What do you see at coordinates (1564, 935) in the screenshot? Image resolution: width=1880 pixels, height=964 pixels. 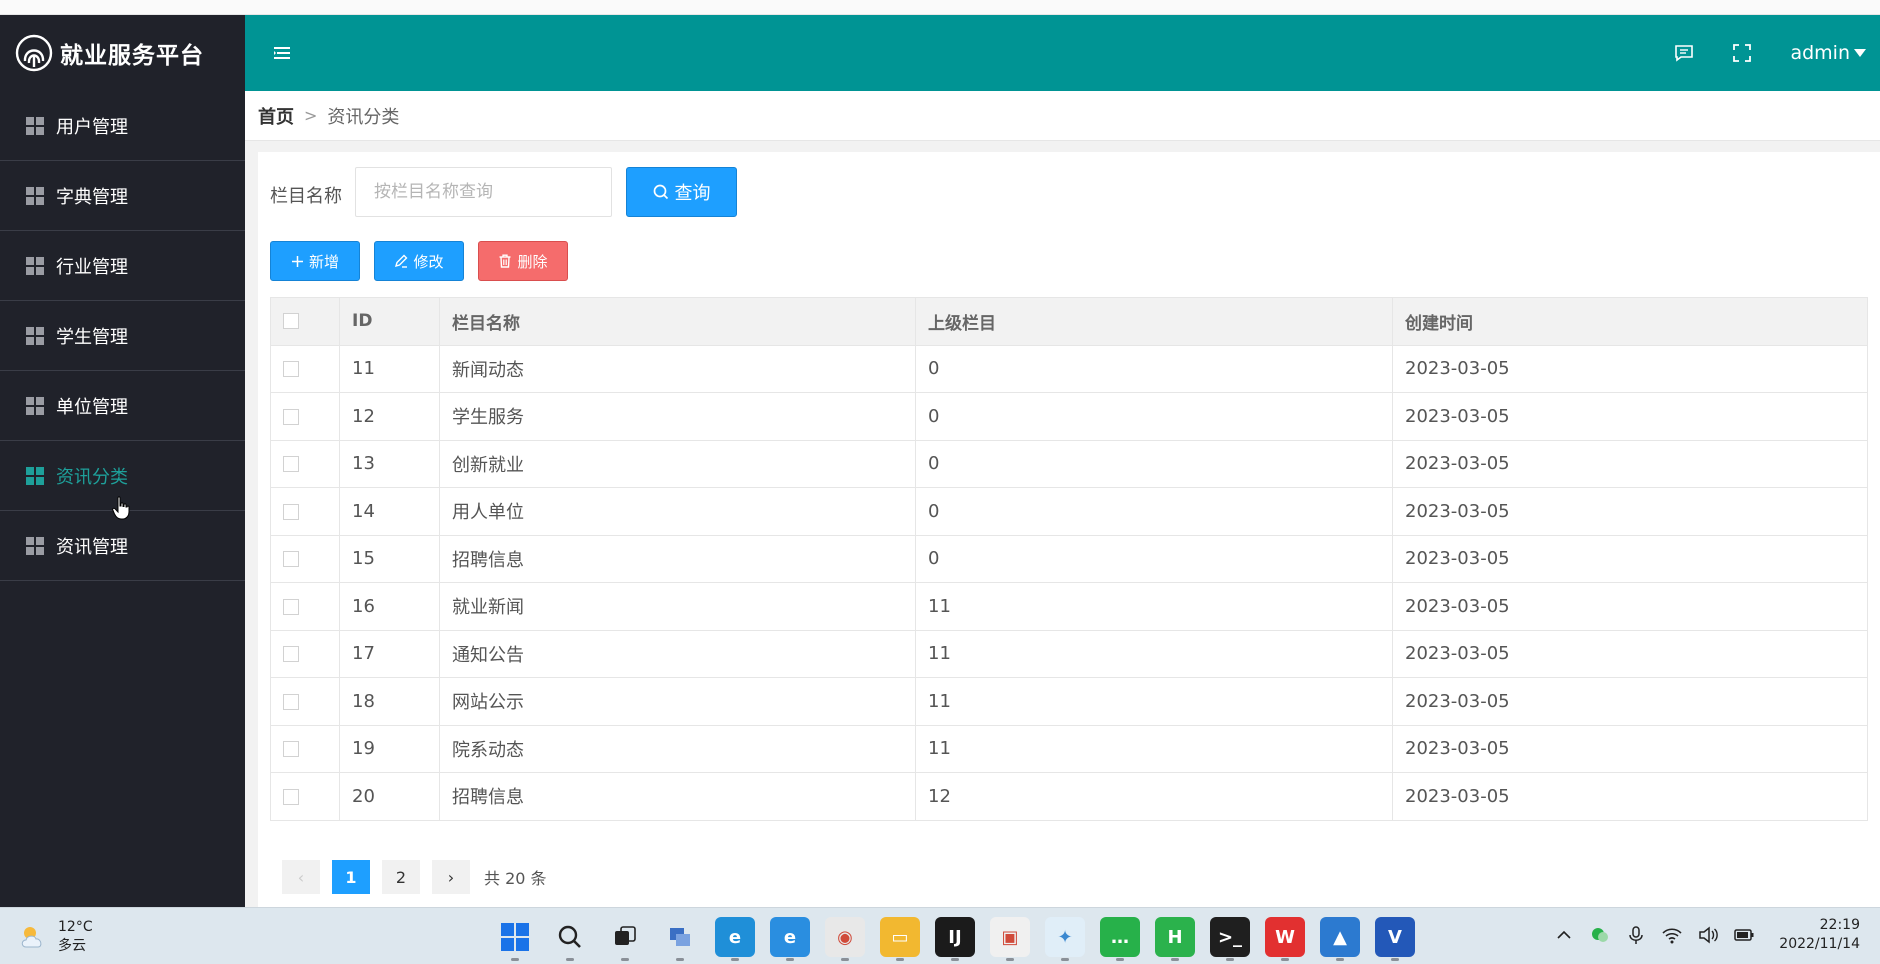 I see `chevron-up-icon` at bounding box center [1564, 935].